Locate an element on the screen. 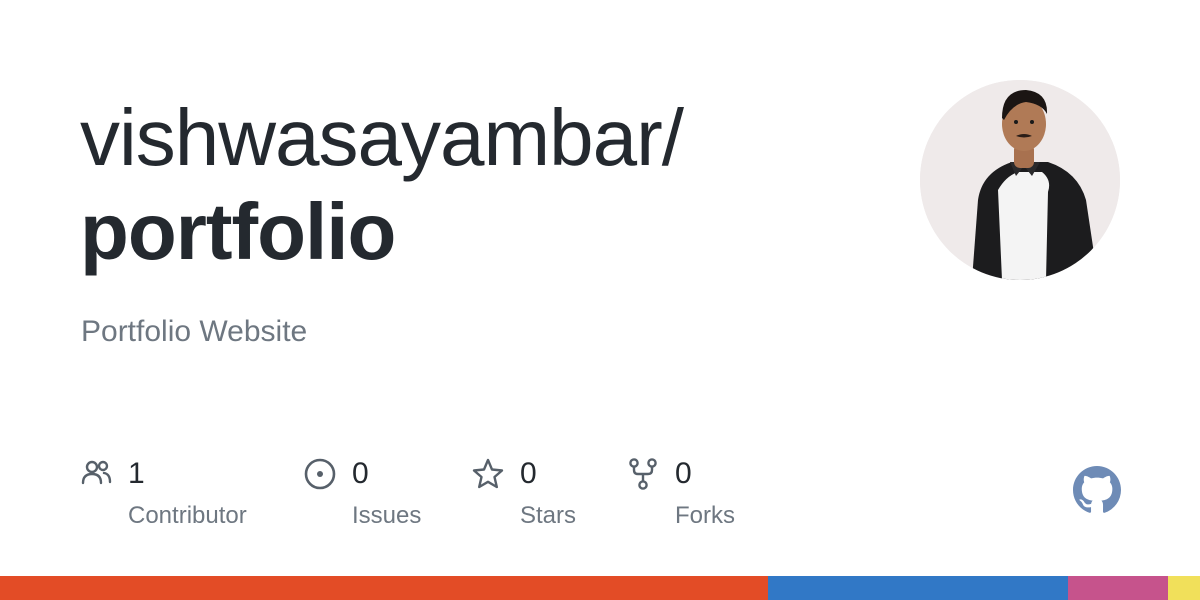 Image resolution: width=1200 pixels, height=600 pixels. repo-name: portfolio is located at coordinates (238, 232).